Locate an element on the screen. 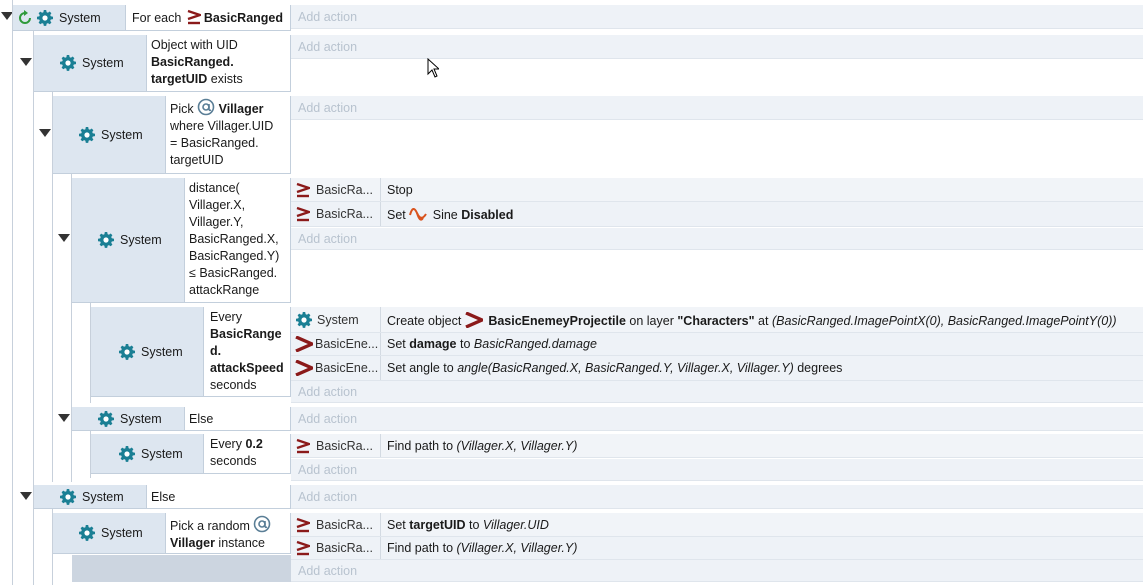 The height and width of the screenshot is (585, 1143). condition-every-attack-speed: Every BasicRange d. attackSpeed seconds is located at coordinates (247, 352).